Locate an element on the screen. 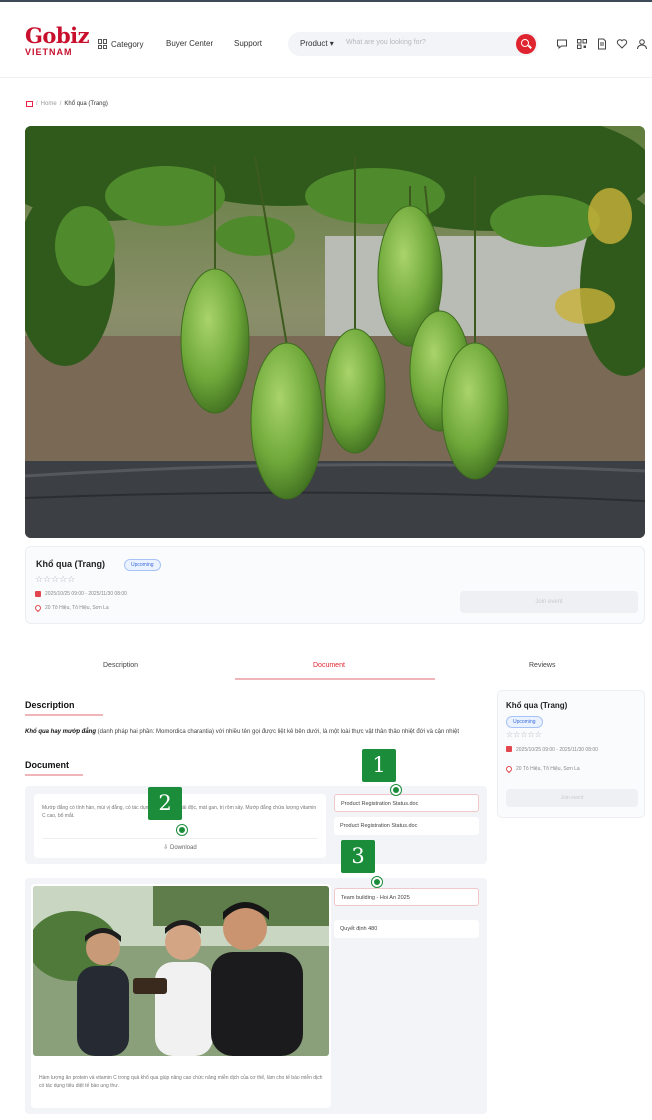 The image size is (652, 1120). gobiz-logo: Gobiz VIETNAM is located at coordinates (57, 42).